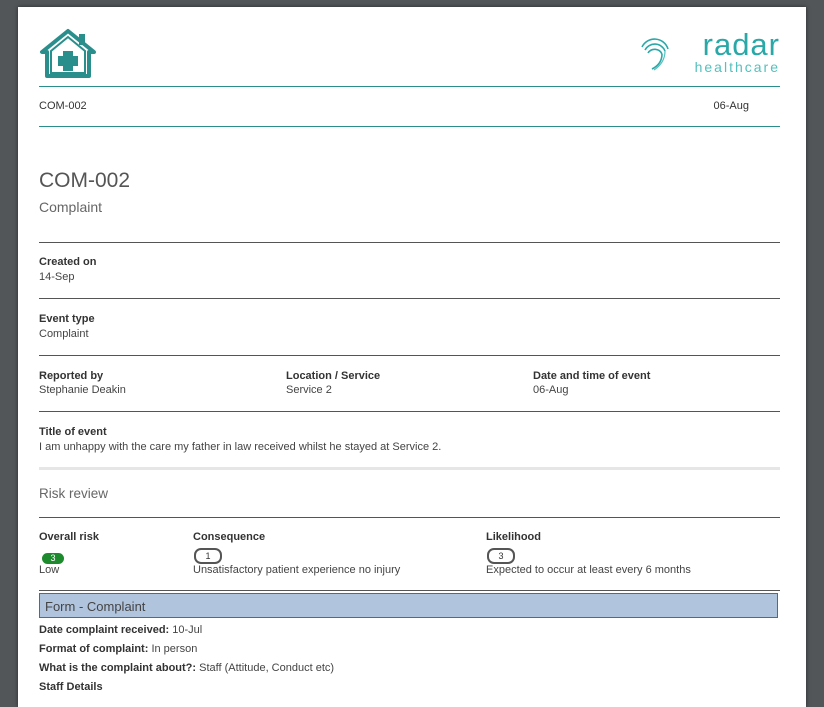 The image size is (824, 707). What do you see at coordinates (118, 668) in the screenshot?
I see `form-row-label: What is the complaint about?:` at bounding box center [118, 668].